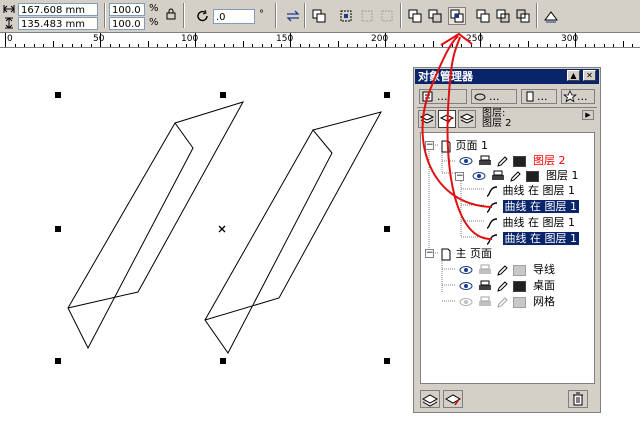 Image resolution: width=640 pixels, height=439 pixels. What do you see at coordinates (589, 75) in the screenshot?
I see `close-button: ✕` at bounding box center [589, 75].